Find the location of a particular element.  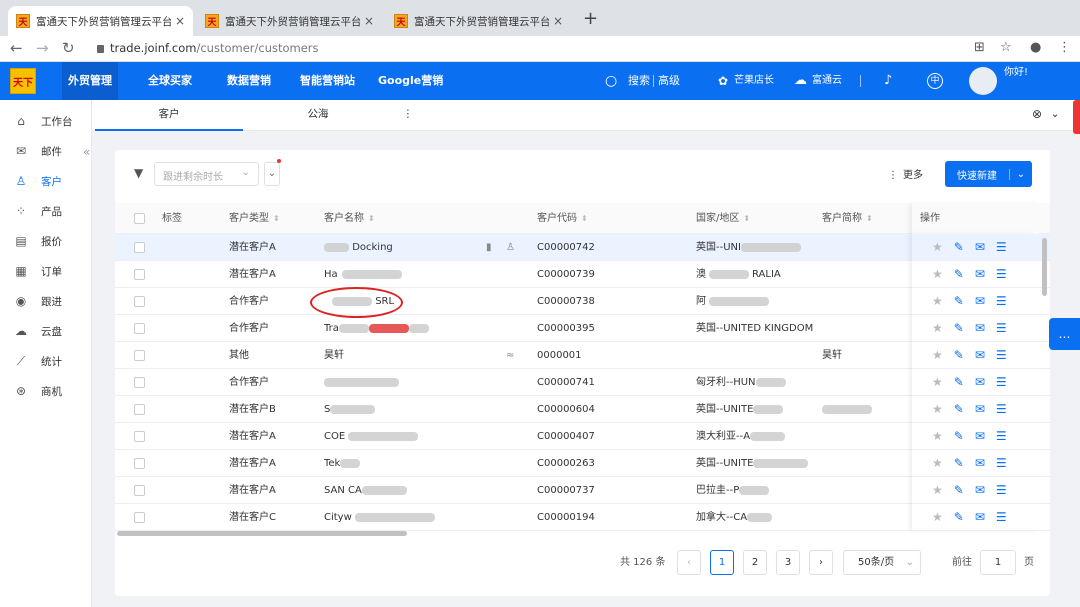

search-icon: ○ is located at coordinates (611, 81).